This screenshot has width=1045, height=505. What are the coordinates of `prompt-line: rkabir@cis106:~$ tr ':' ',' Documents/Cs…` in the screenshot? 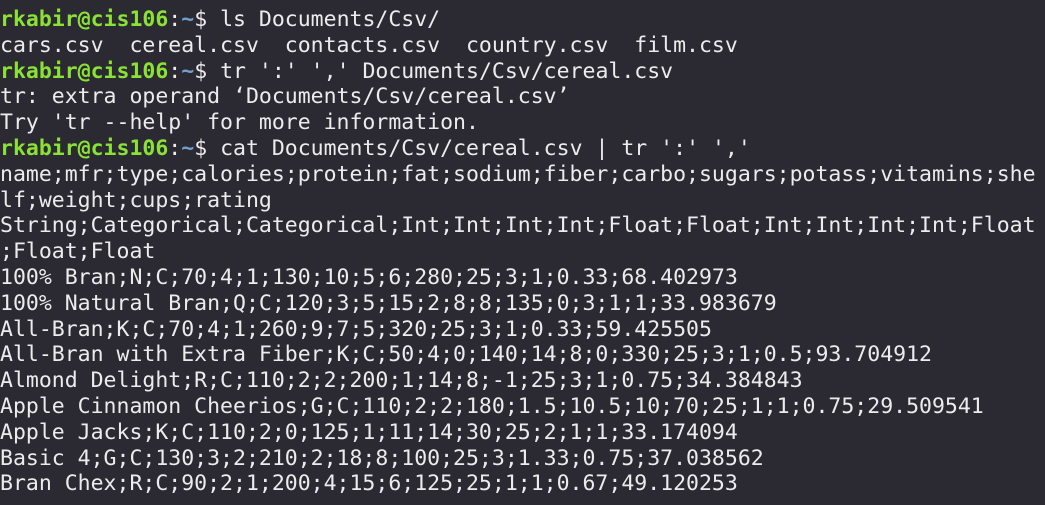 It's located at (522, 72).